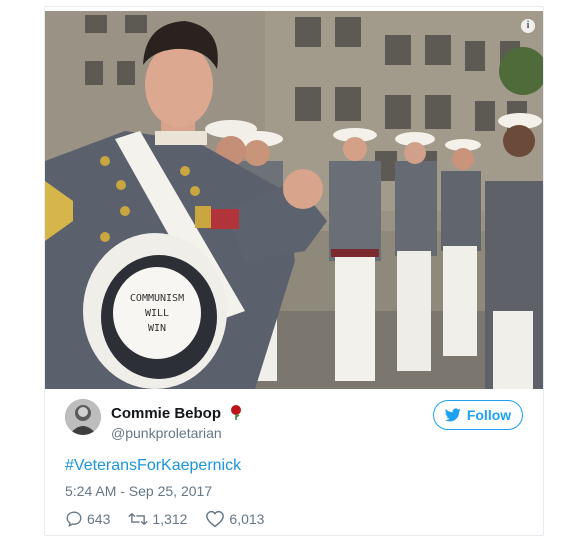 The image size is (568, 541). I want to click on like-count: 6,013, so click(247, 519).